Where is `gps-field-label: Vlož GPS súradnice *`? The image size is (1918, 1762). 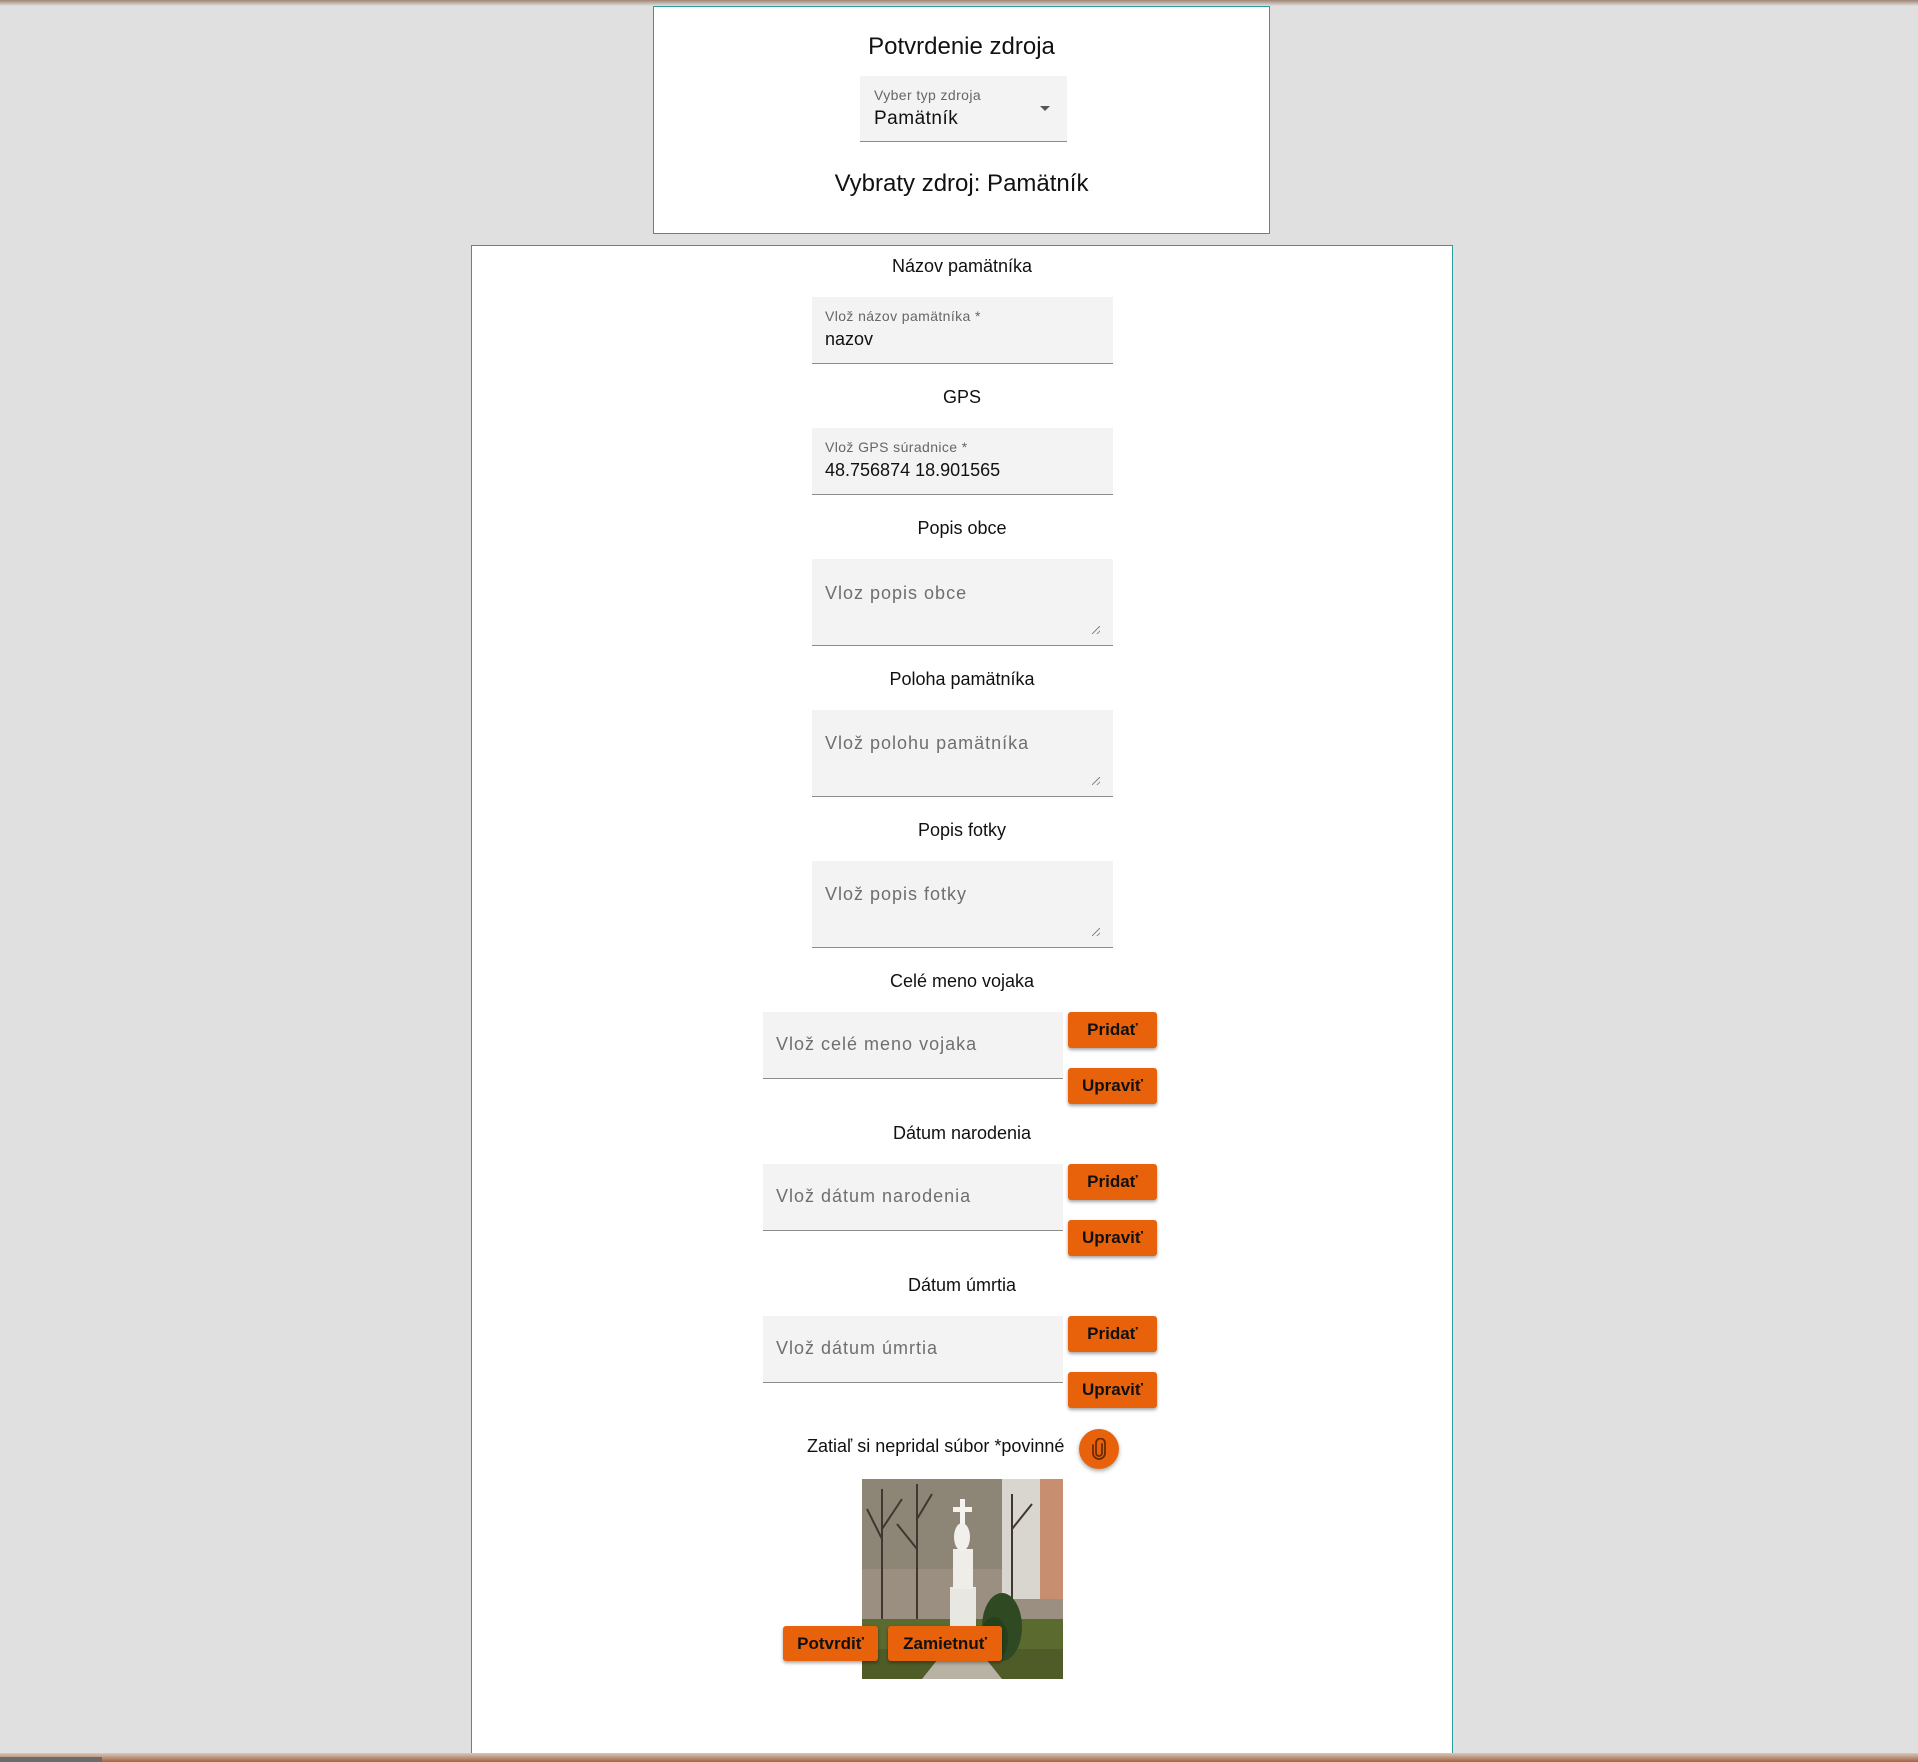 gps-field-label: Vlož GPS súradnice * is located at coordinates (896, 447).